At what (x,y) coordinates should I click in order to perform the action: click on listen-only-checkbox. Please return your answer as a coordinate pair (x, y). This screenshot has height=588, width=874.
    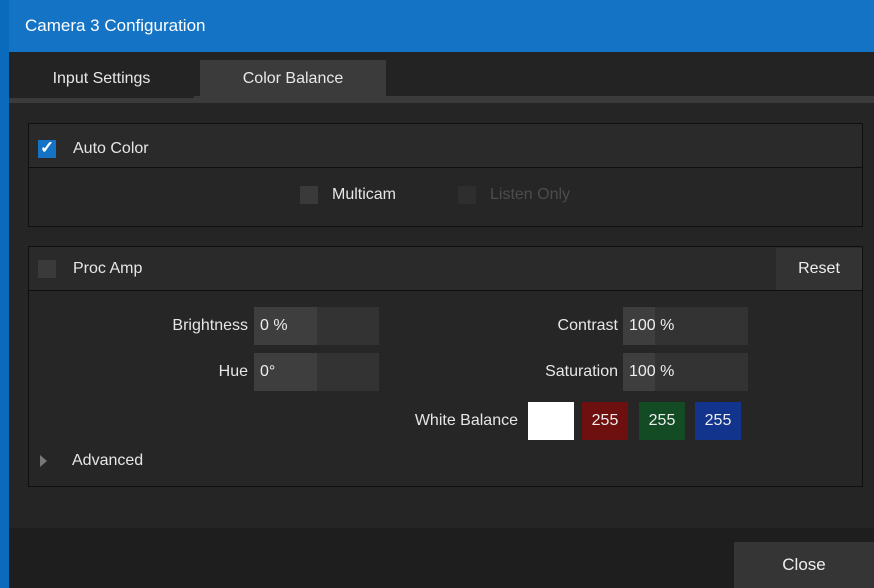
    Looking at the image, I should click on (467, 195).